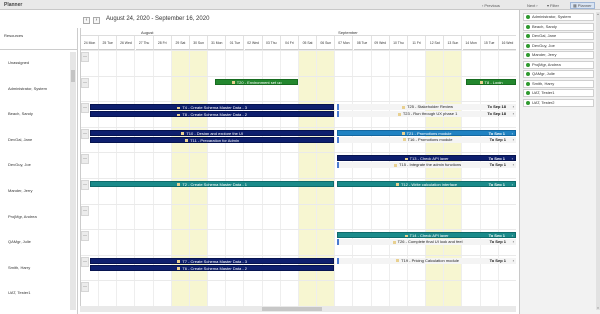 Image resolution: width=600 pixels, height=314 pixels. I want to click on panel-resource-item: DevGal, Jane, so click(558, 36).